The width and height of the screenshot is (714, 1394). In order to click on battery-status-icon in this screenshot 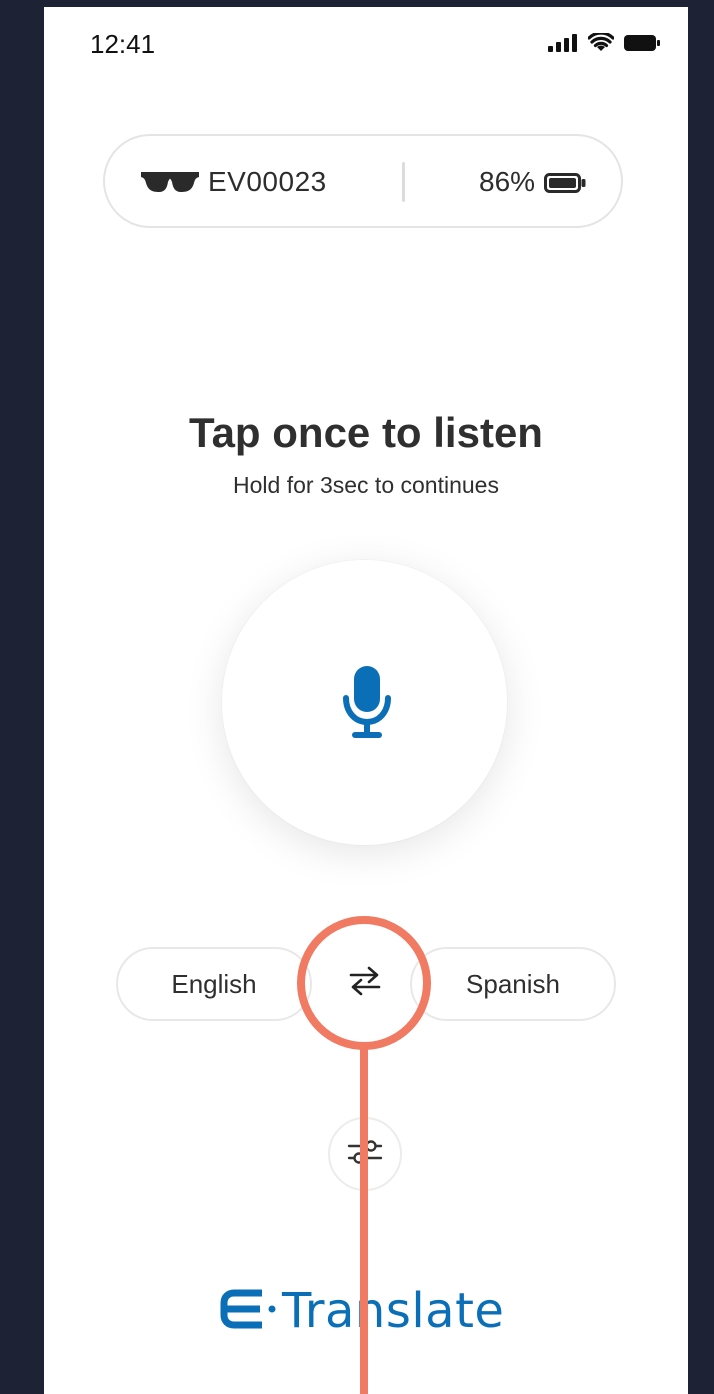, I will do `click(642, 45)`.